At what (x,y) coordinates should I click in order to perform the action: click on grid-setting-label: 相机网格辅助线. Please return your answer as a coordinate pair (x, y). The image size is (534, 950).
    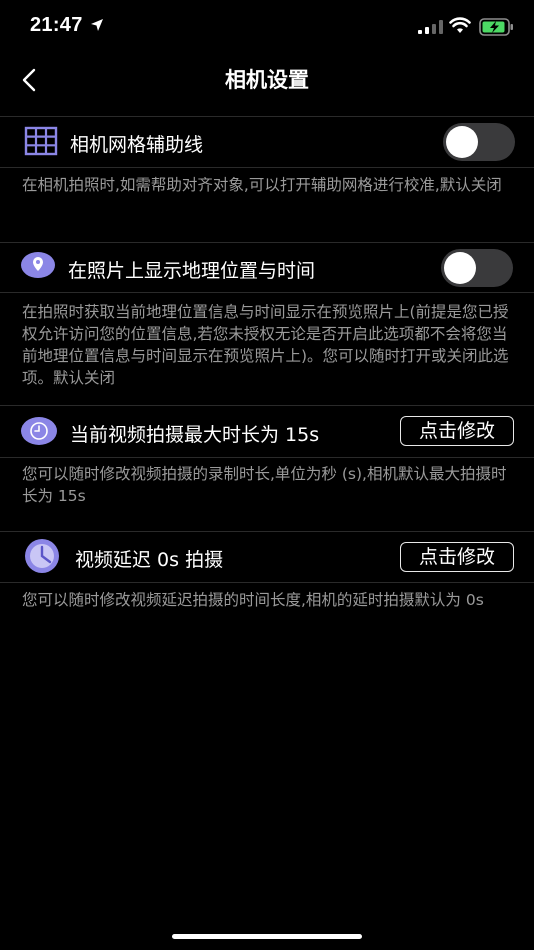
    Looking at the image, I should click on (137, 145).